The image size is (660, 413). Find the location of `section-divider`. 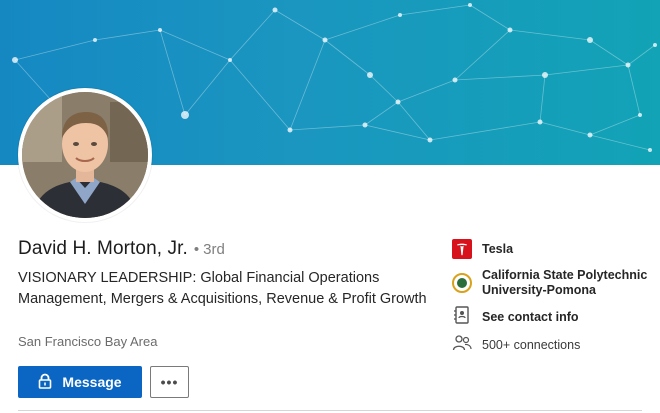

section-divider is located at coordinates (330, 410).